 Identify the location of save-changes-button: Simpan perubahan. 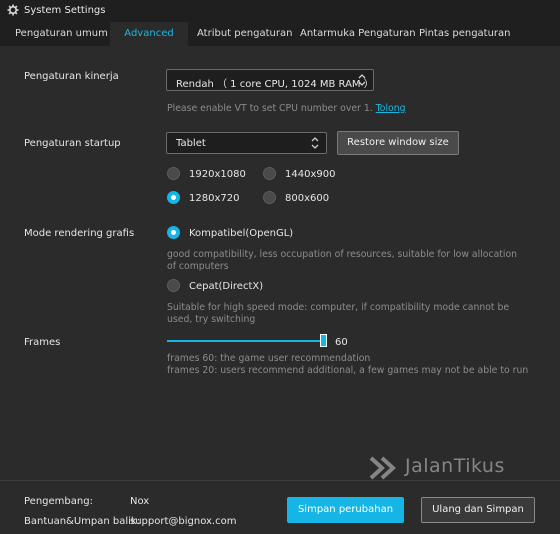
(345, 510).